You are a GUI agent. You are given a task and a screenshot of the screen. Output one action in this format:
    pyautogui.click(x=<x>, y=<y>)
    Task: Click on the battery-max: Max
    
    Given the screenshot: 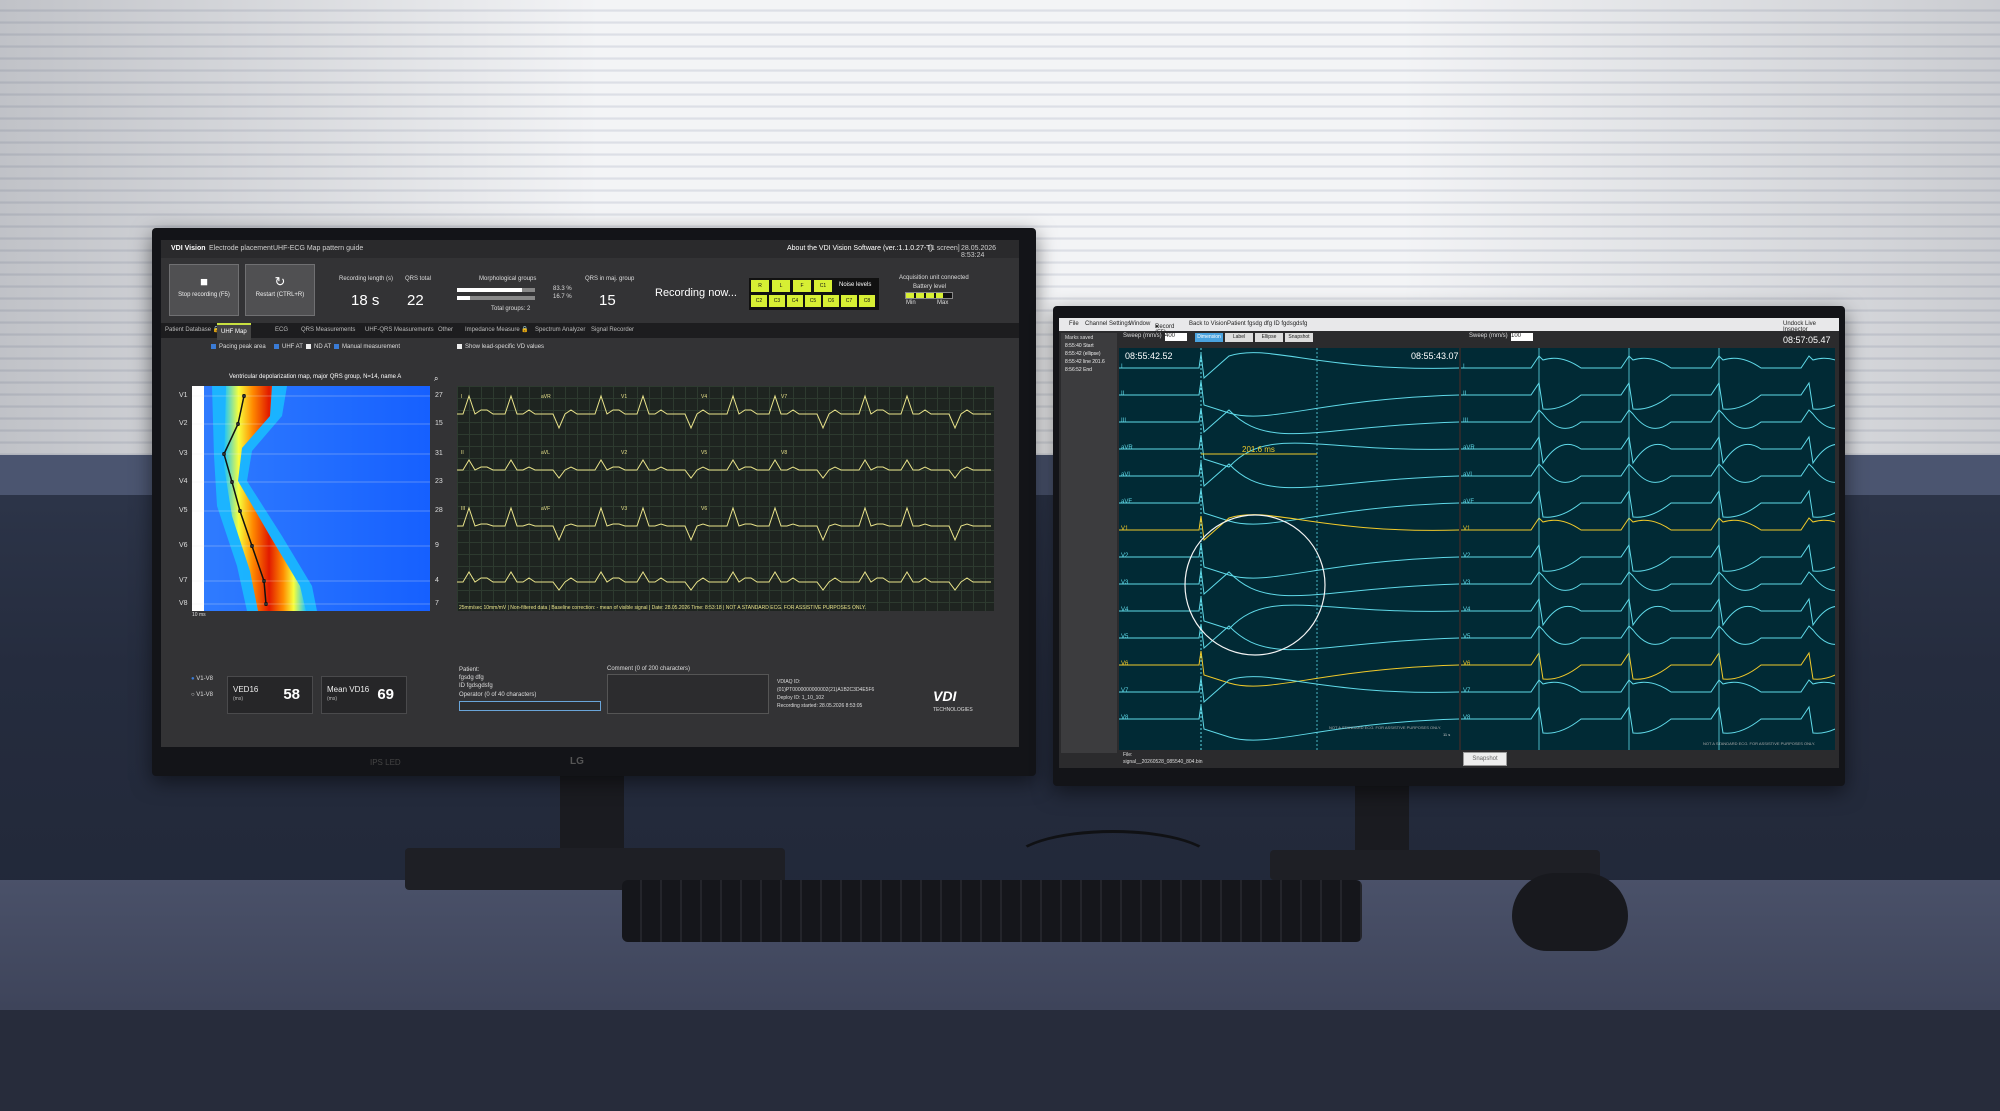 What is the action you would take?
    pyautogui.click(x=943, y=303)
    